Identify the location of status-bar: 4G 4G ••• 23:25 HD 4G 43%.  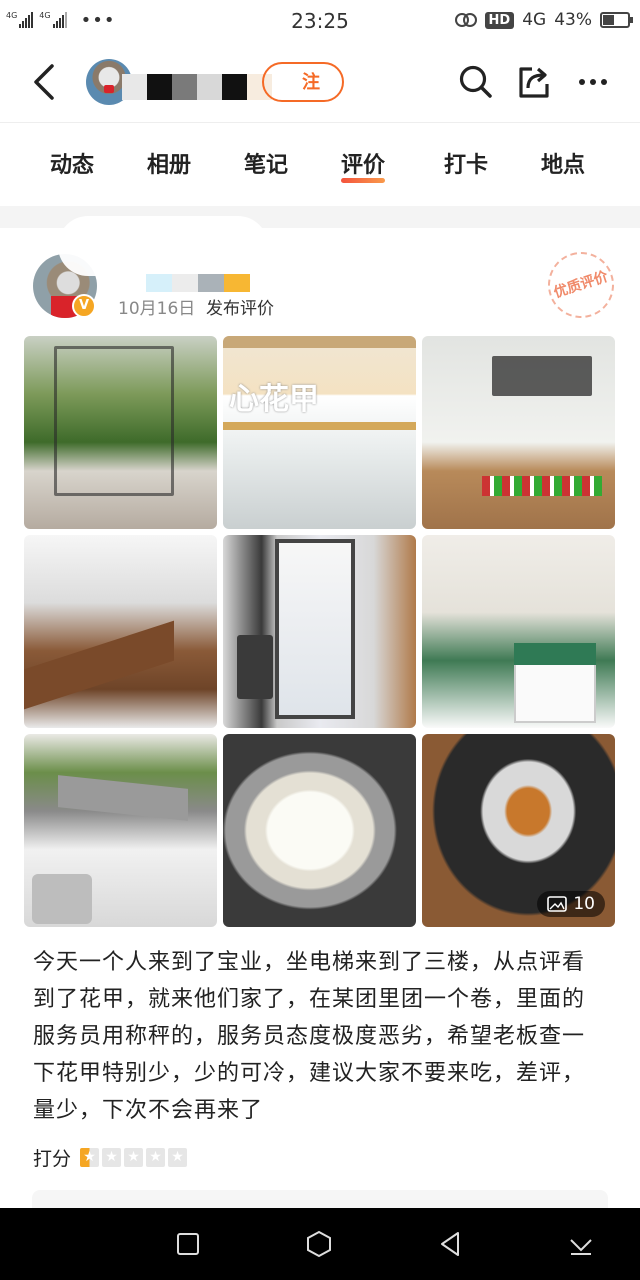
(320, 21).